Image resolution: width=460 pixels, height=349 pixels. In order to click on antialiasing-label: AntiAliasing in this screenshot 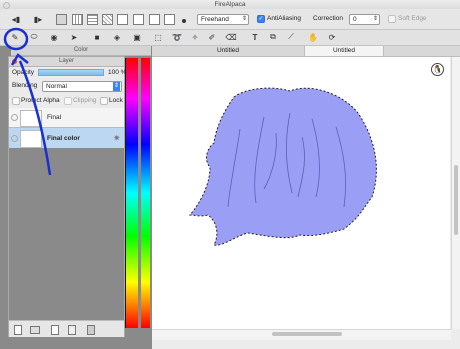, I will do `click(284, 18)`.